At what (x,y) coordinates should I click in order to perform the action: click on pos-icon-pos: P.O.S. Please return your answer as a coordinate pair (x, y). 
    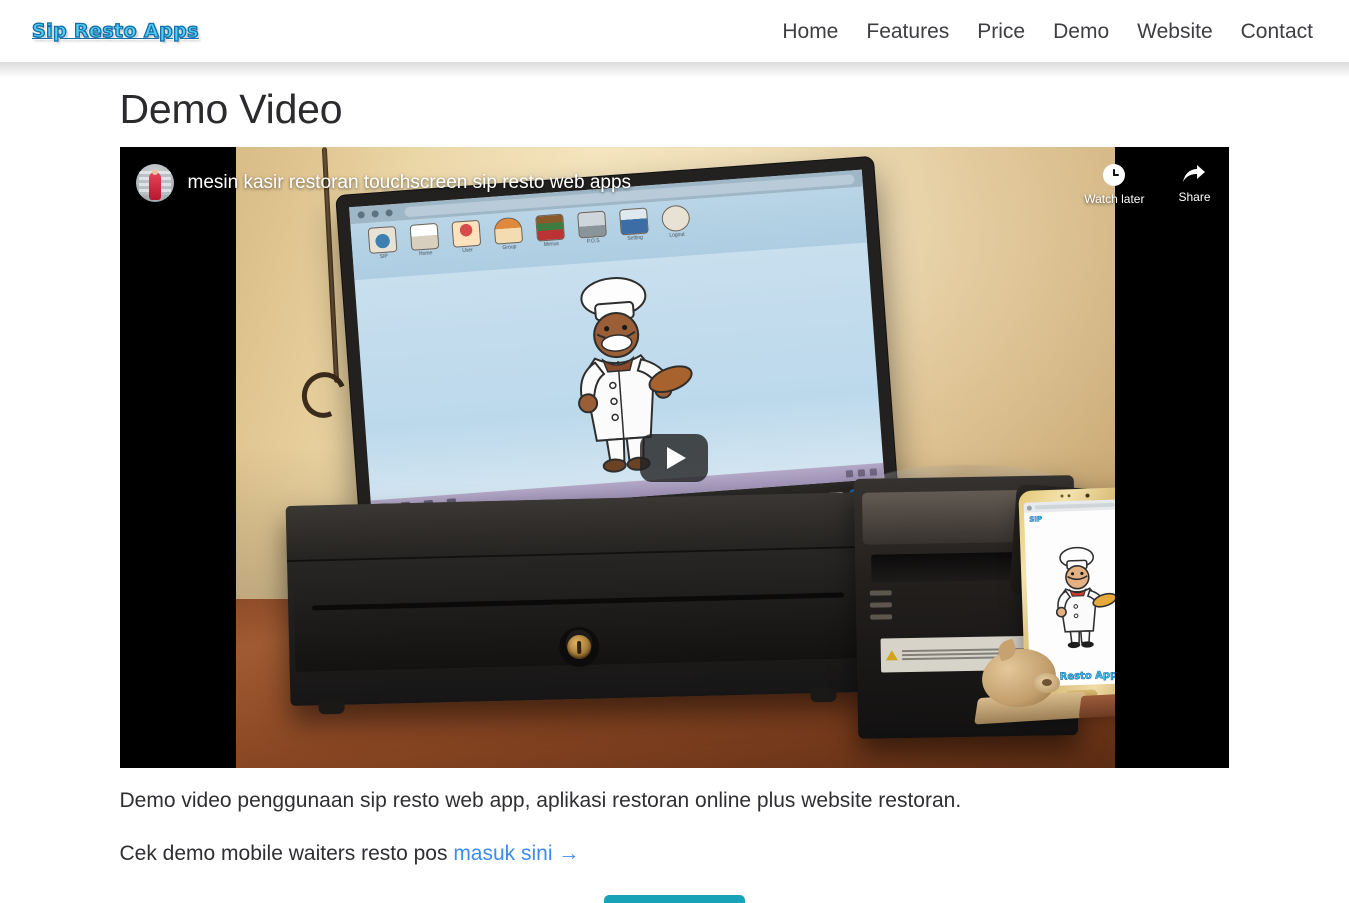
    Looking at the image, I should click on (592, 227).